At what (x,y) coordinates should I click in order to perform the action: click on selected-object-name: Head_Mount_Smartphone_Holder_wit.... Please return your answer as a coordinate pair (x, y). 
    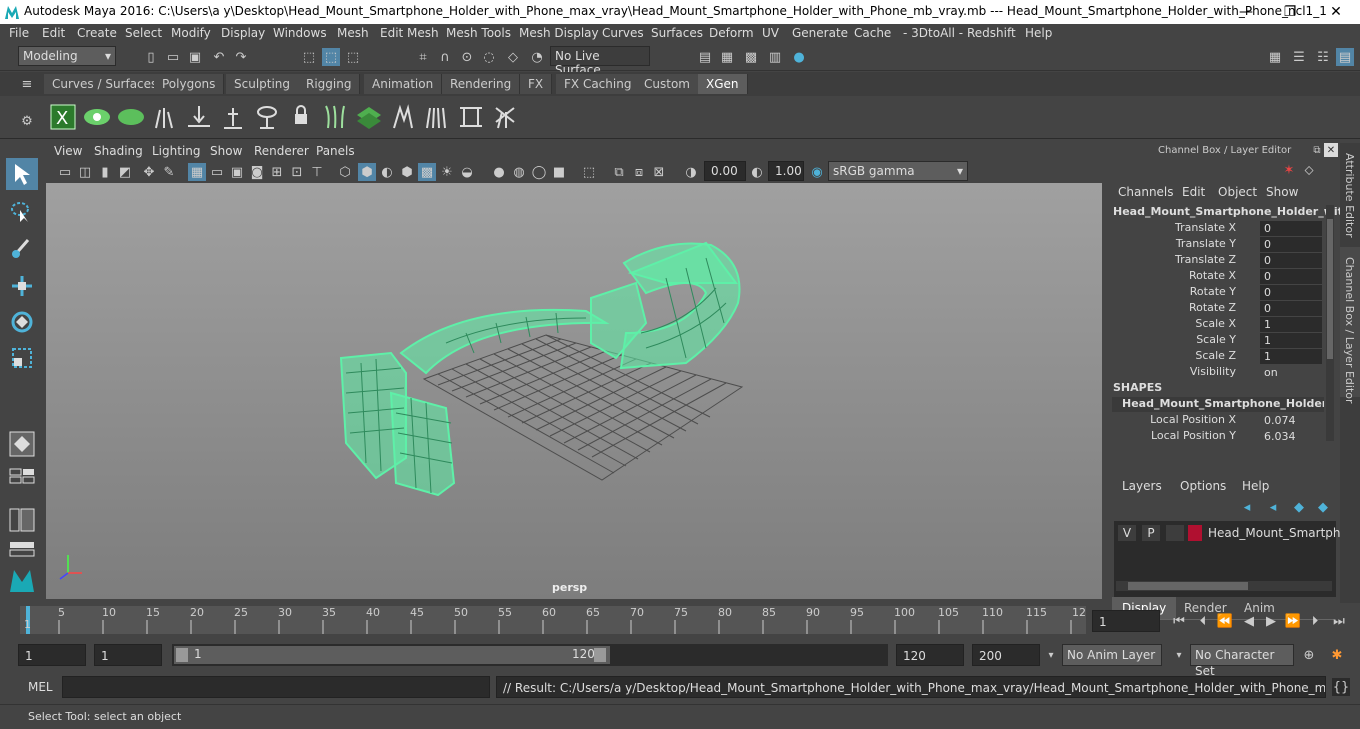
    Looking at the image, I should click on (1234, 211).